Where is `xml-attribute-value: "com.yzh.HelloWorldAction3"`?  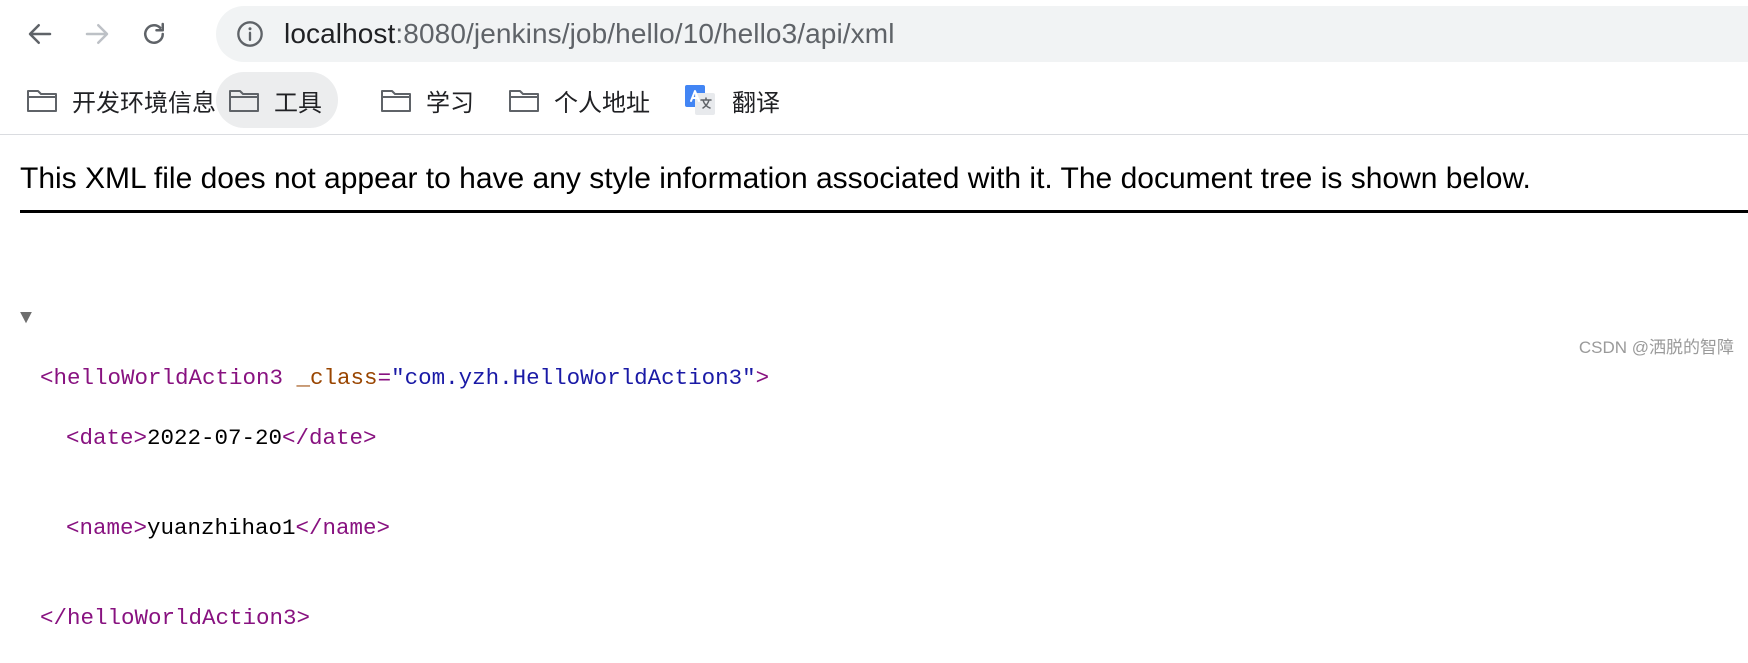
xml-attribute-value: "com.yzh.HelloWorldAction3" is located at coordinates (573, 378).